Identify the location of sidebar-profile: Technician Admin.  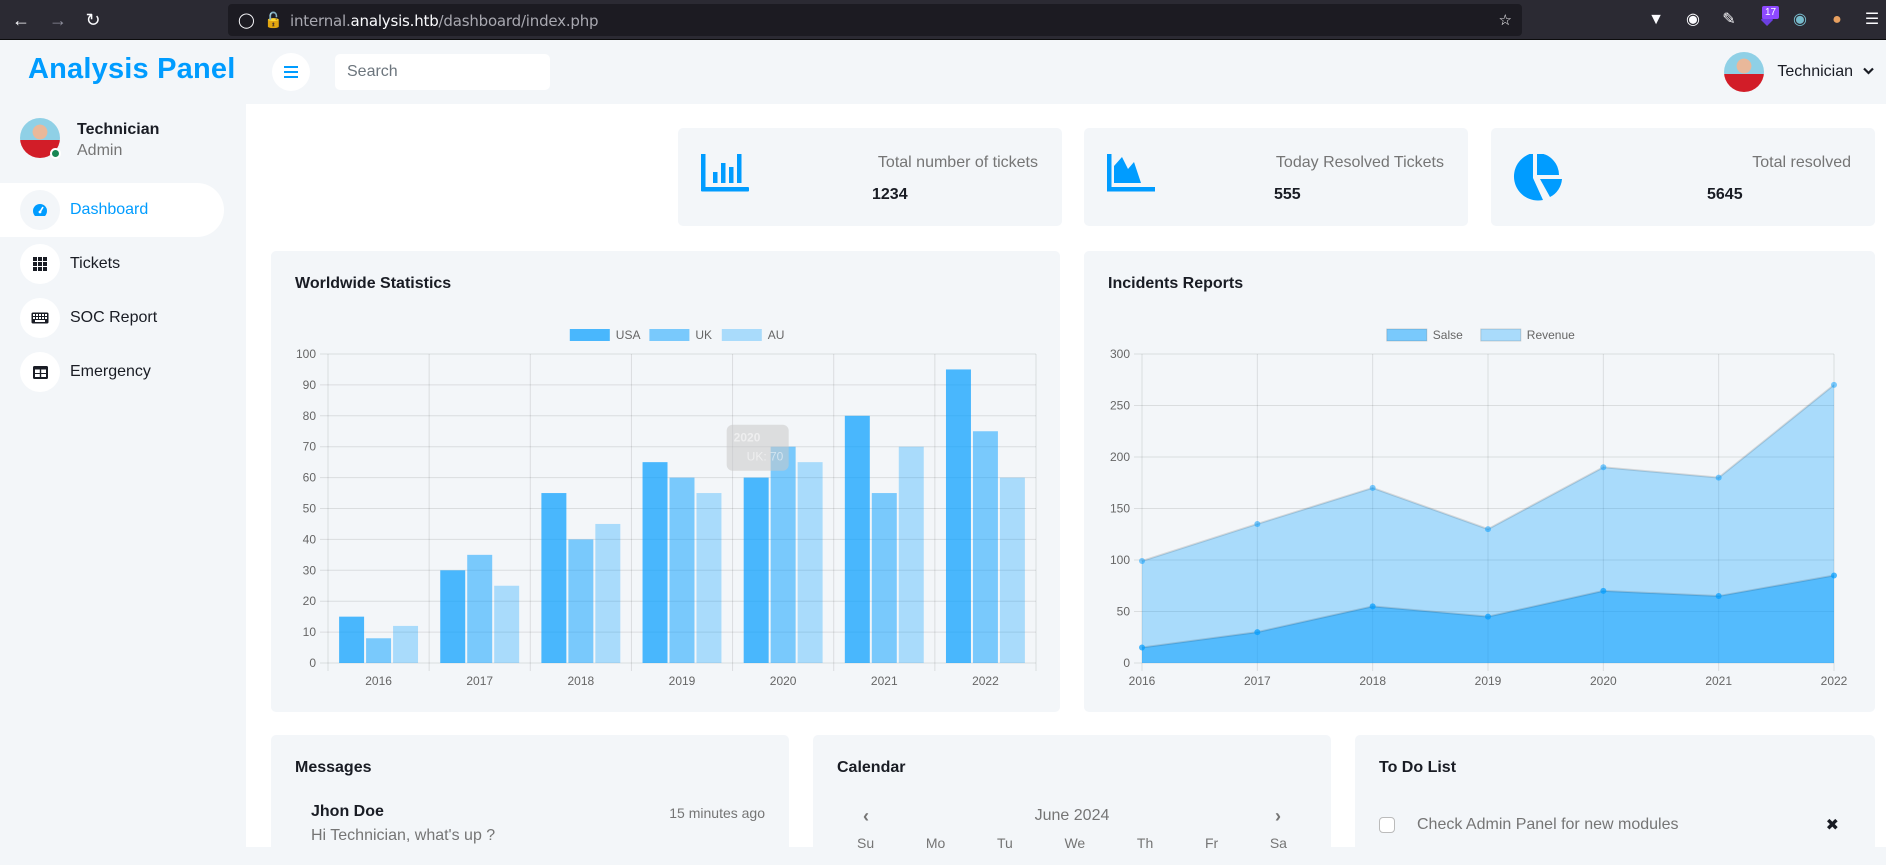
(89, 138).